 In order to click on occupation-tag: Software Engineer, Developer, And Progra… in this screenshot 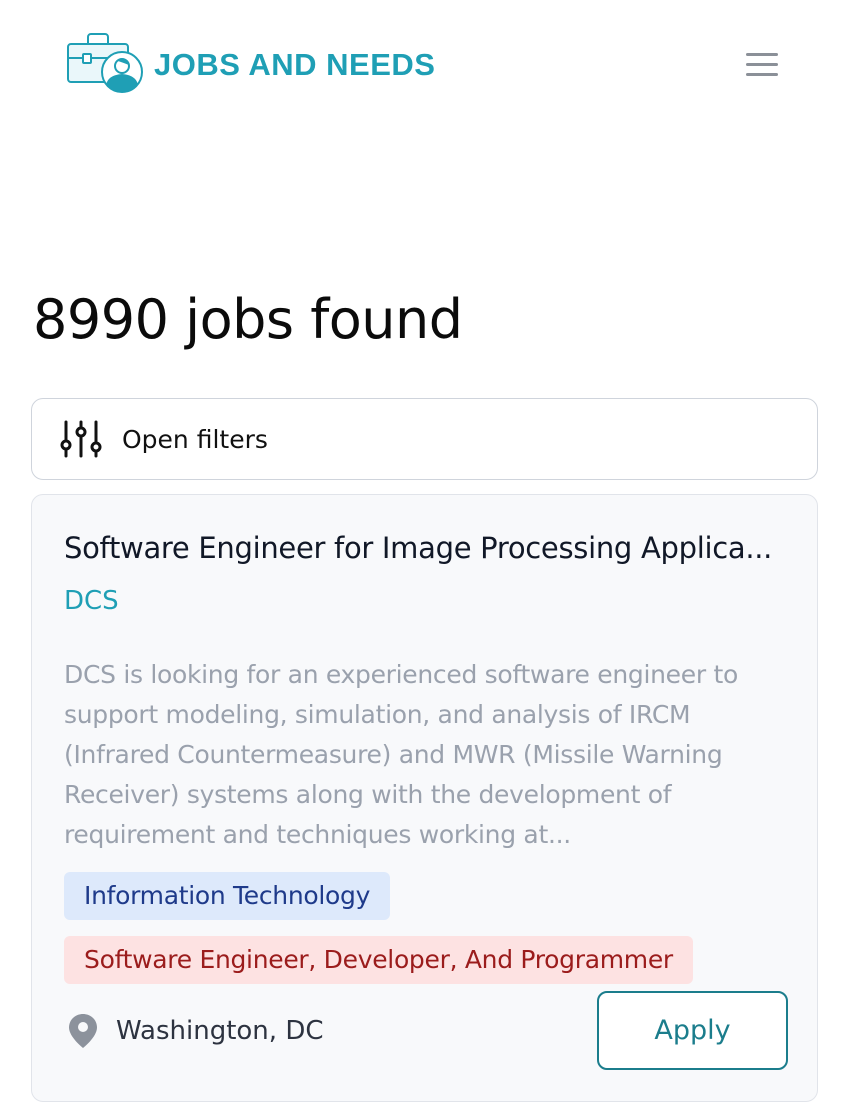, I will do `click(378, 960)`.